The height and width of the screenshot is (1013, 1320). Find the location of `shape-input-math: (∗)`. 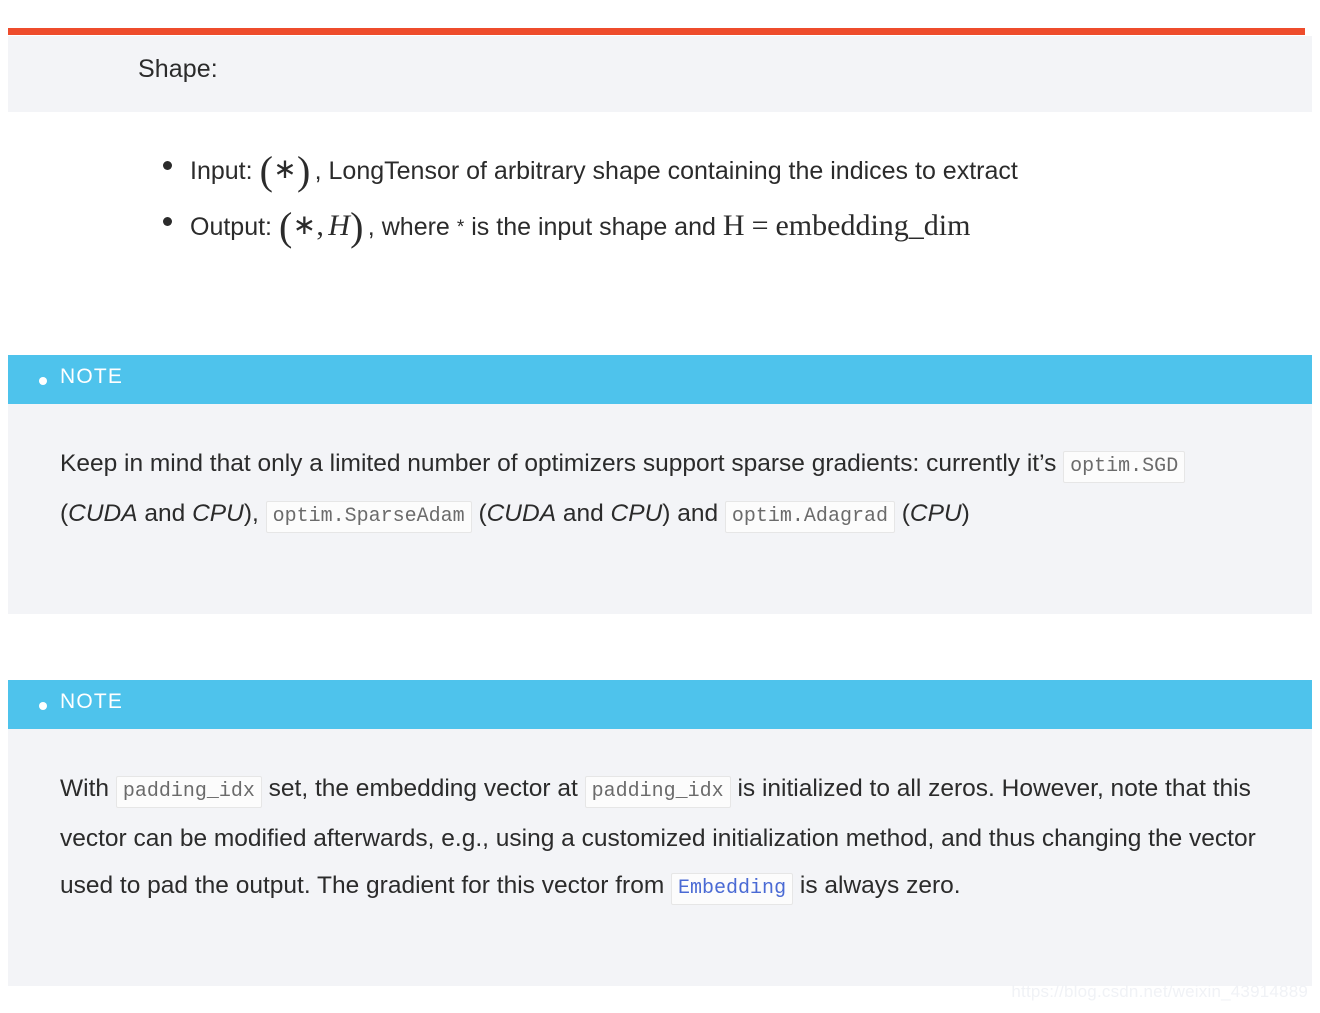

shape-input-math: (∗) is located at coordinates (285, 167).